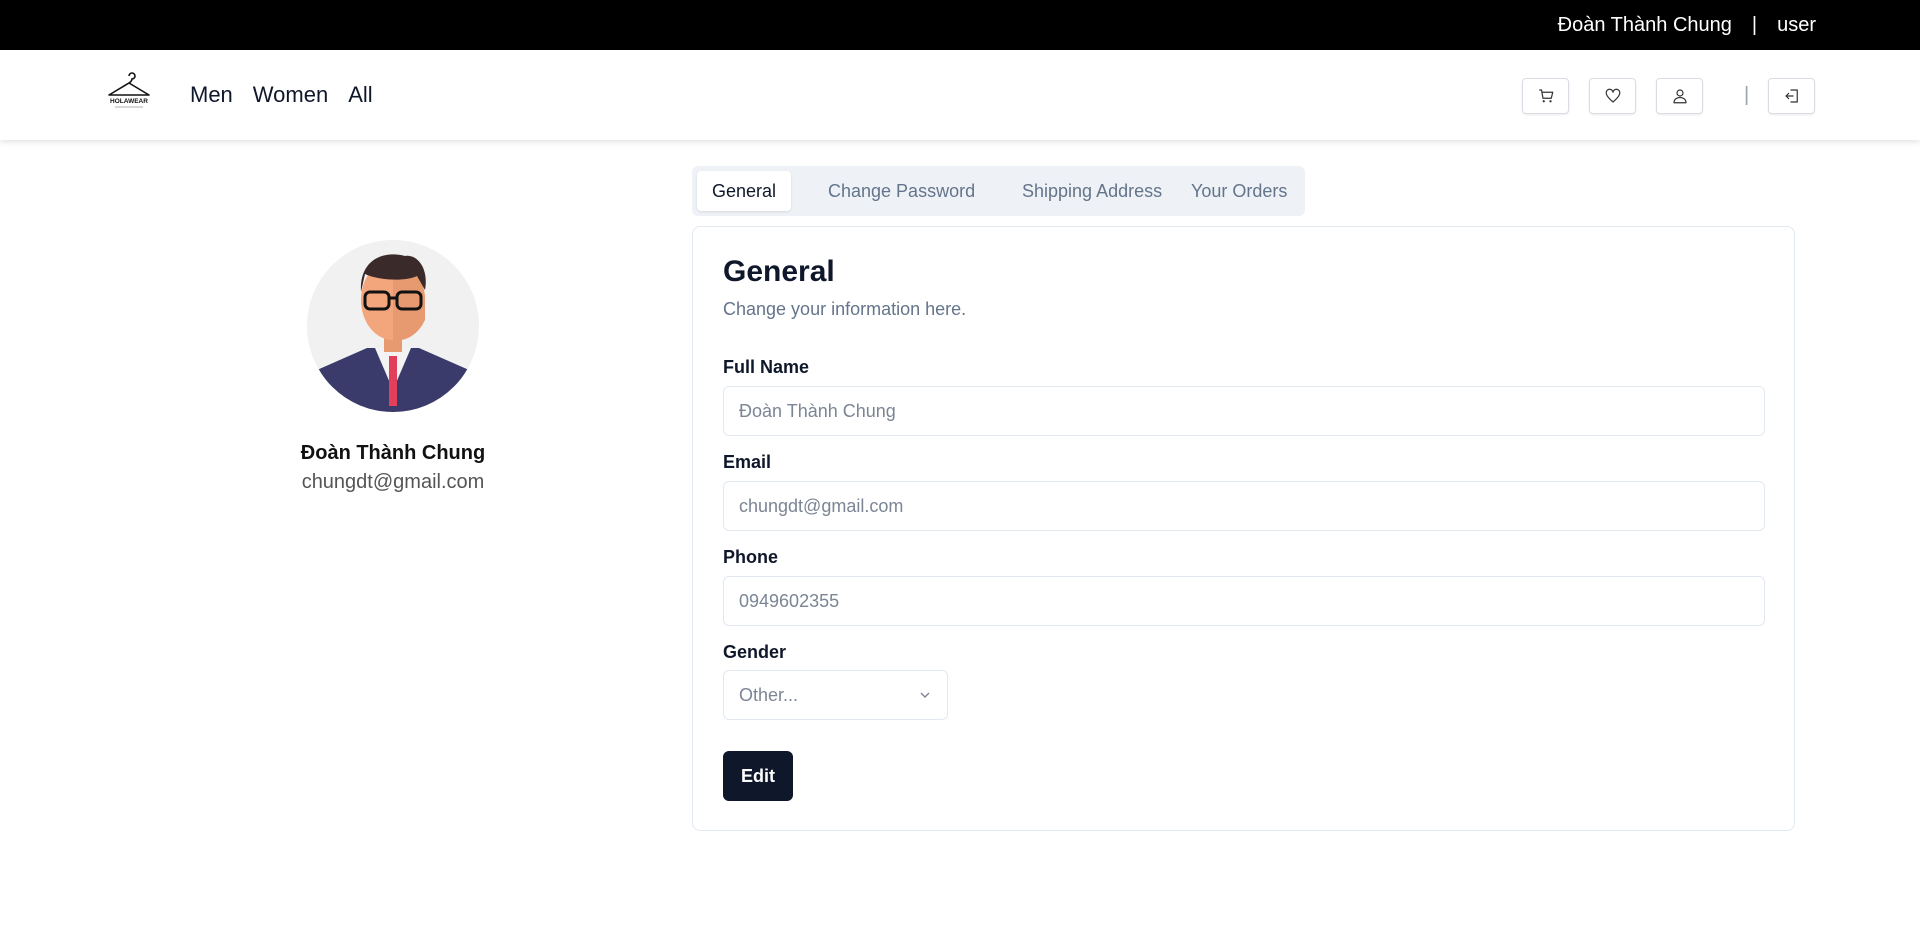  I want to click on tab-general: General, so click(744, 191).